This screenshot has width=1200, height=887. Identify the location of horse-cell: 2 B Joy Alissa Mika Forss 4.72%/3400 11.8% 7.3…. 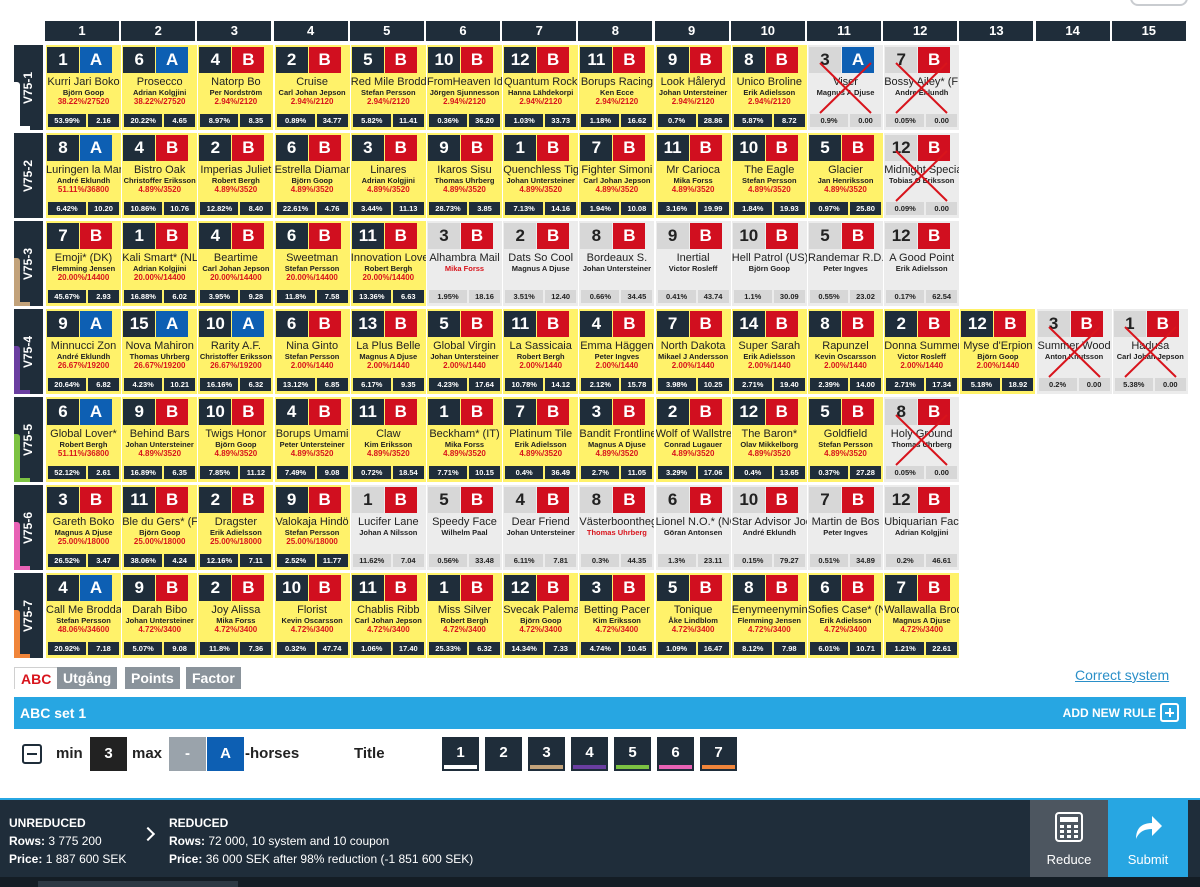
(236, 615).